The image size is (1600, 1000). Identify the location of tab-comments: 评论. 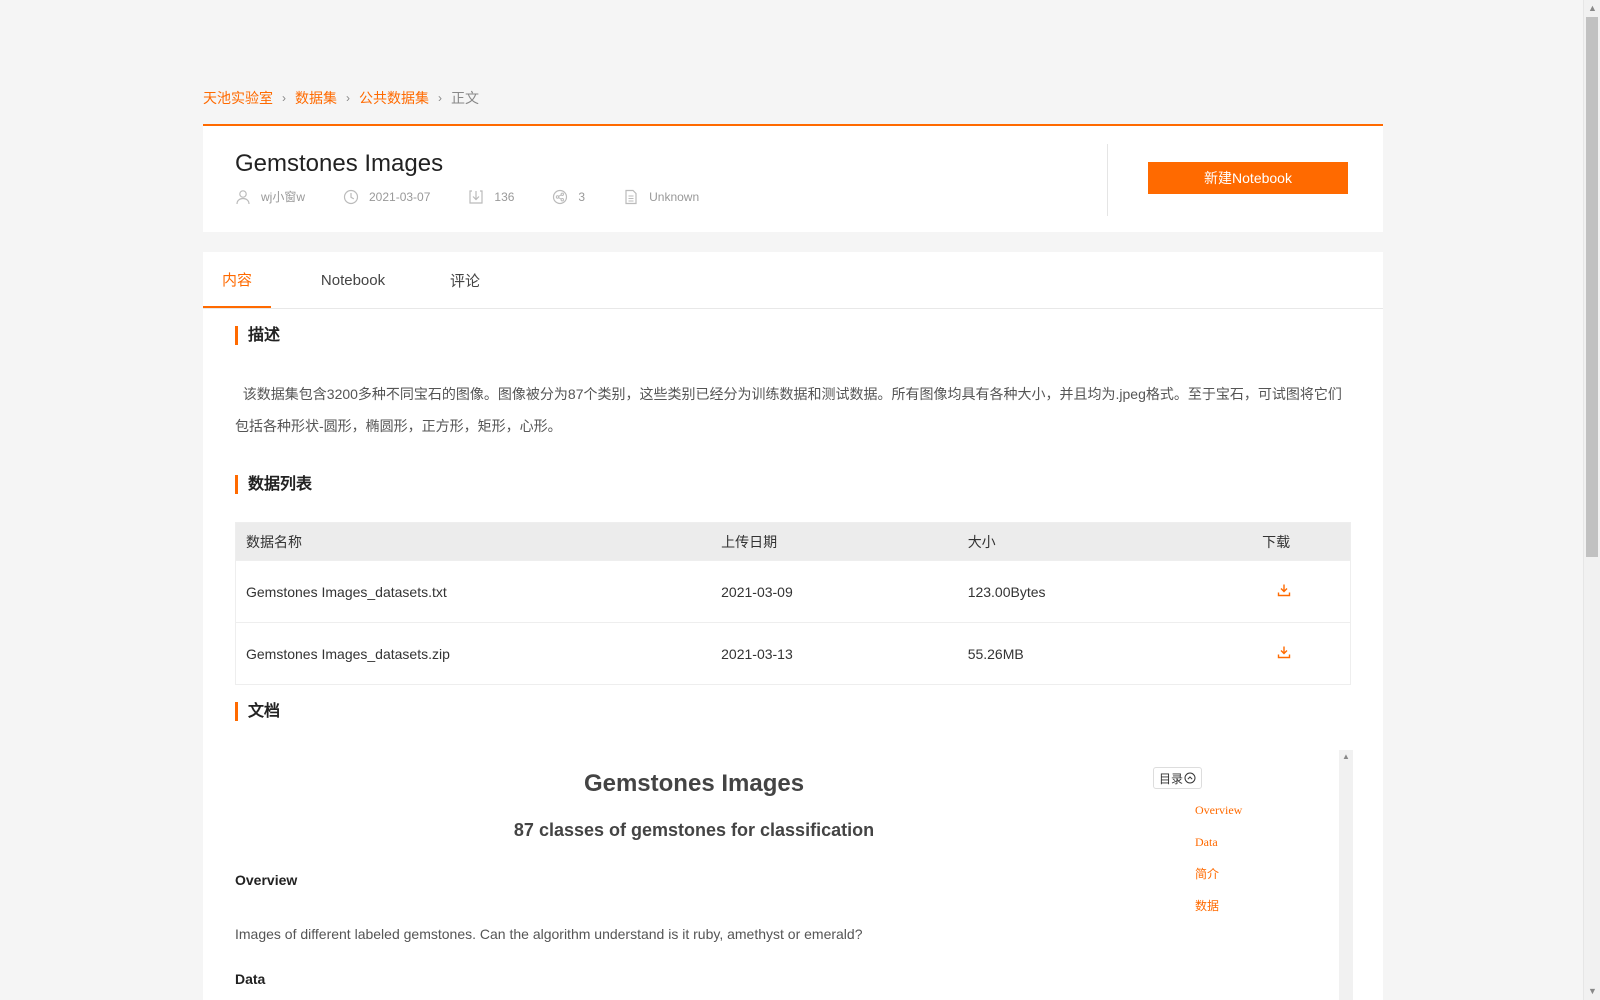
(465, 280).